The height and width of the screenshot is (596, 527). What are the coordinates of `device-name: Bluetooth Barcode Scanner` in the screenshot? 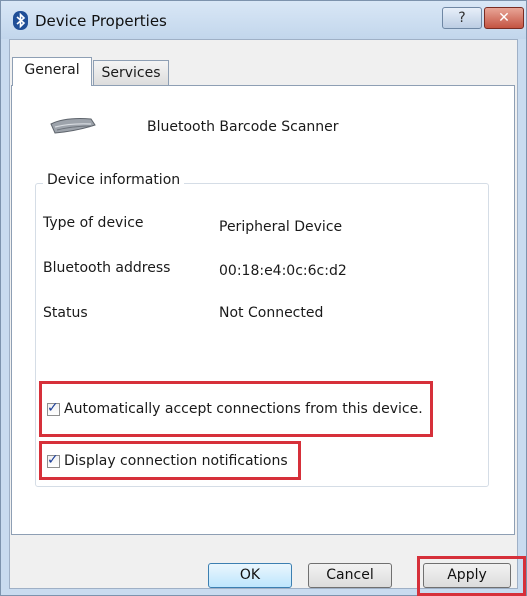 It's located at (243, 127).